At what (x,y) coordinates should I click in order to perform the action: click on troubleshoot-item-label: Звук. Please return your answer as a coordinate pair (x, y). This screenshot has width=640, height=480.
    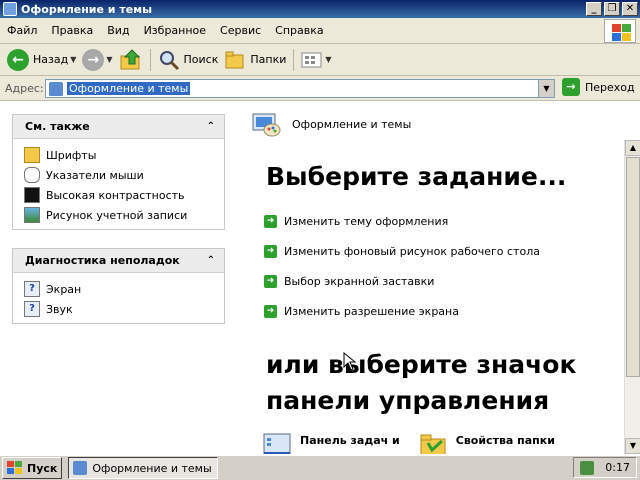
    Looking at the image, I should click on (59, 309).